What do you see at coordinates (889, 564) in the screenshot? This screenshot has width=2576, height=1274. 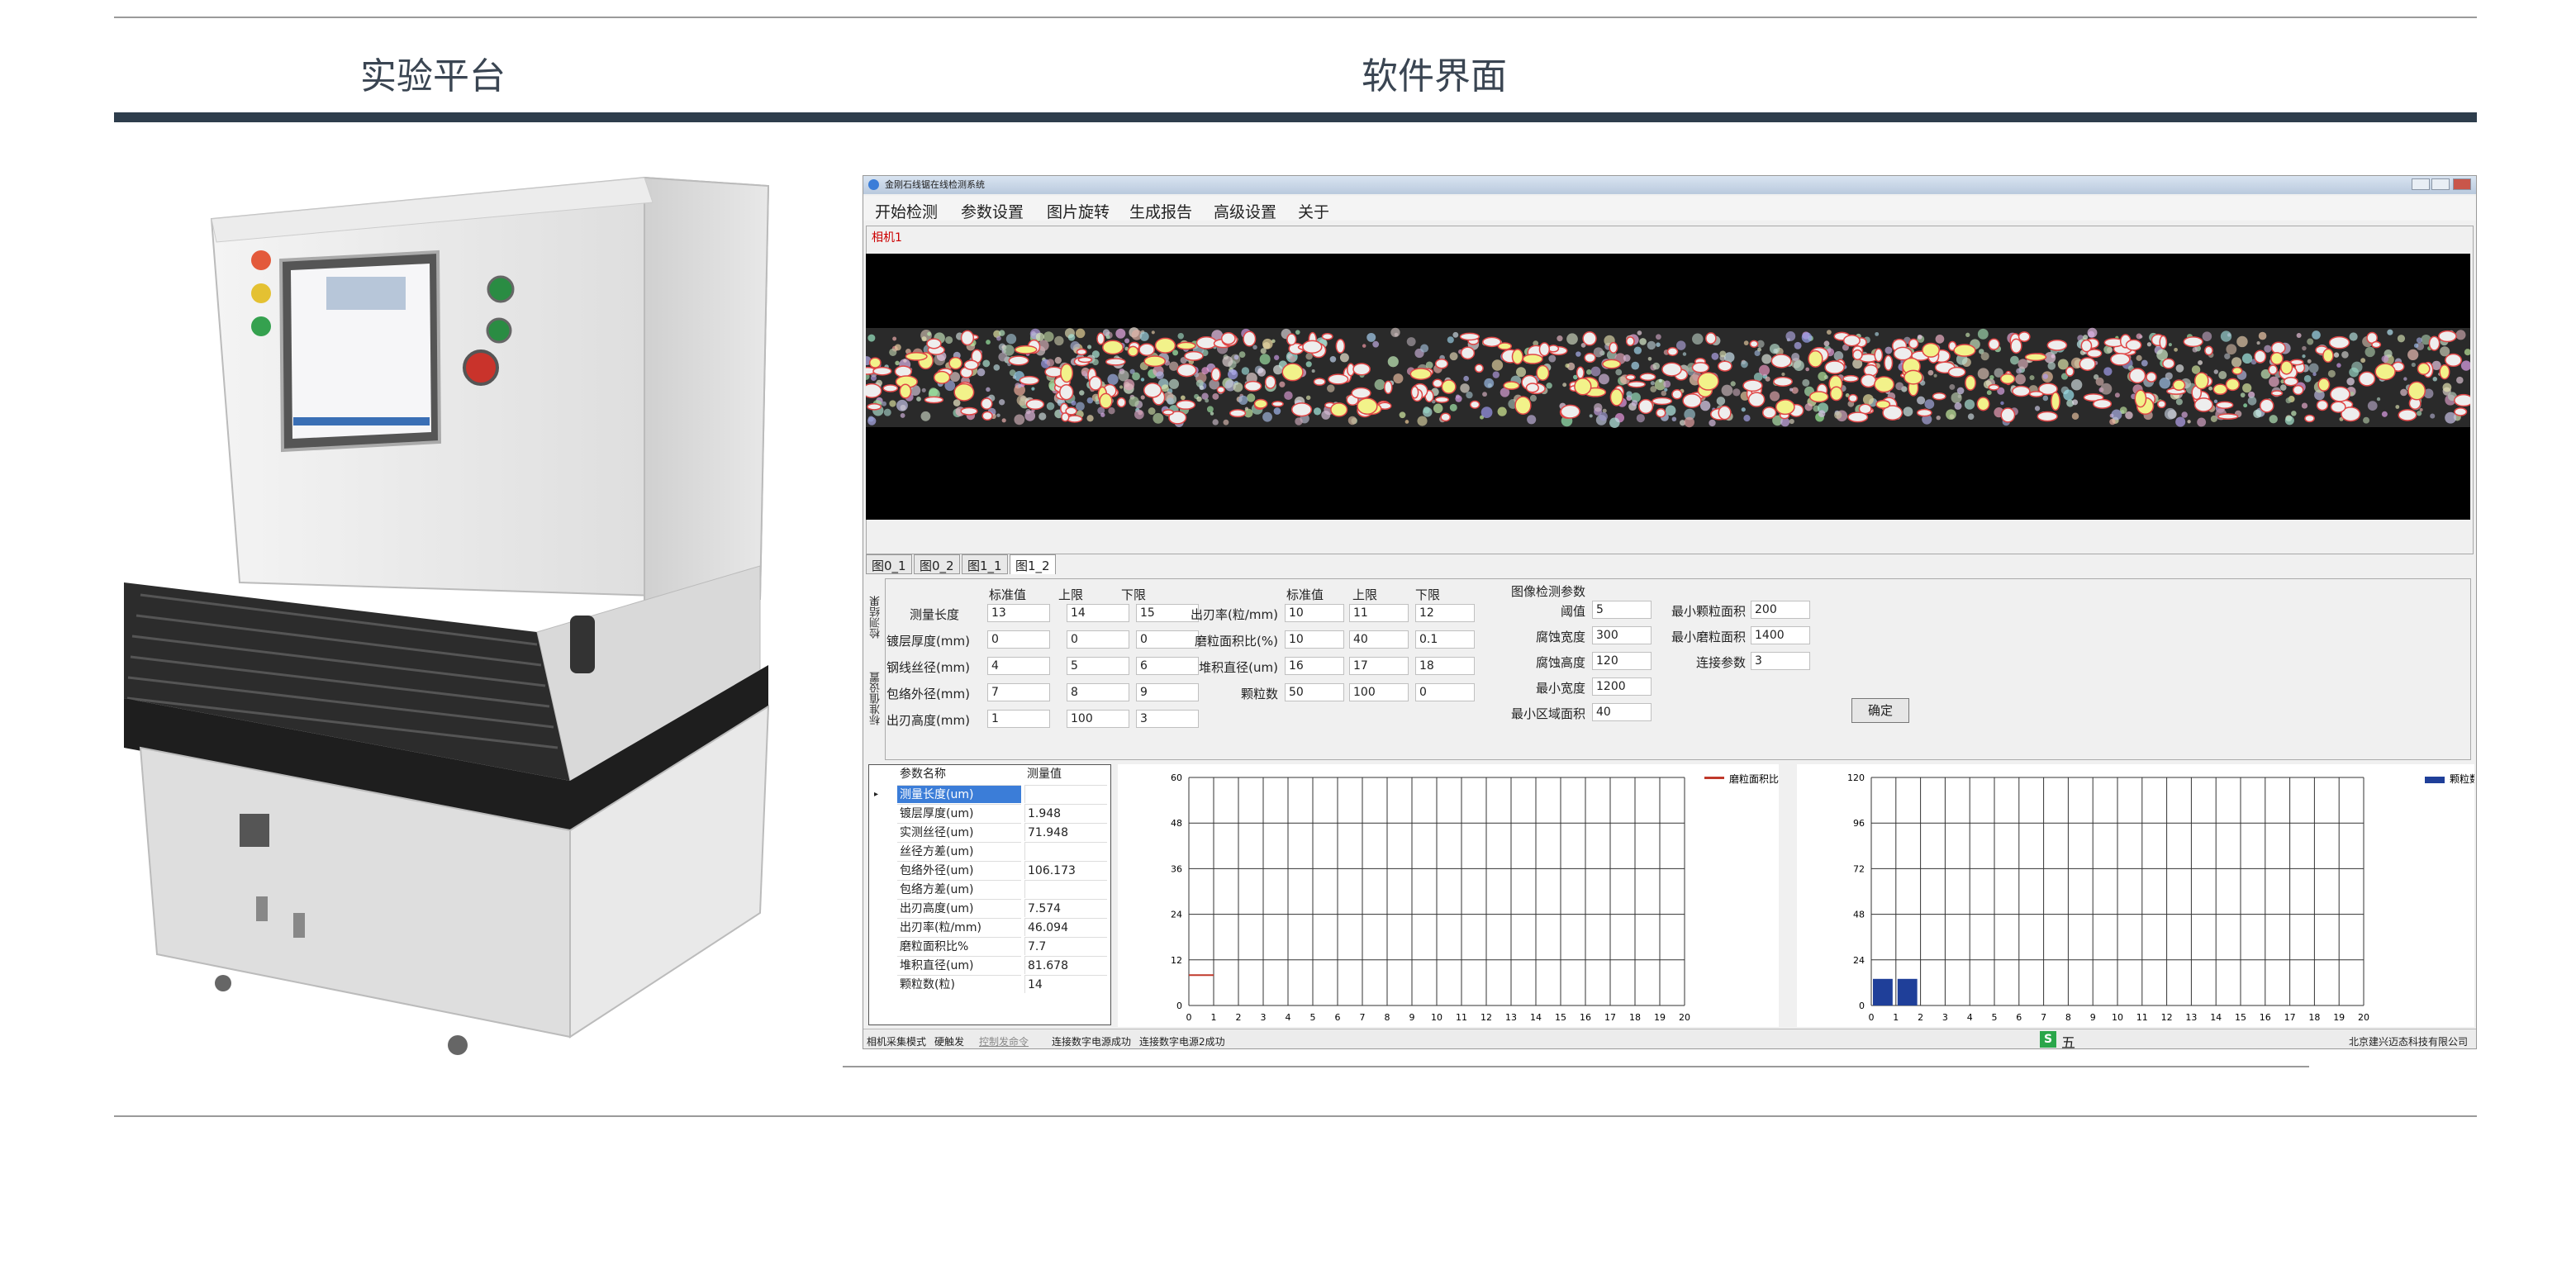 I see `tab-img-0-1: 图0_1` at bounding box center [889, 564].